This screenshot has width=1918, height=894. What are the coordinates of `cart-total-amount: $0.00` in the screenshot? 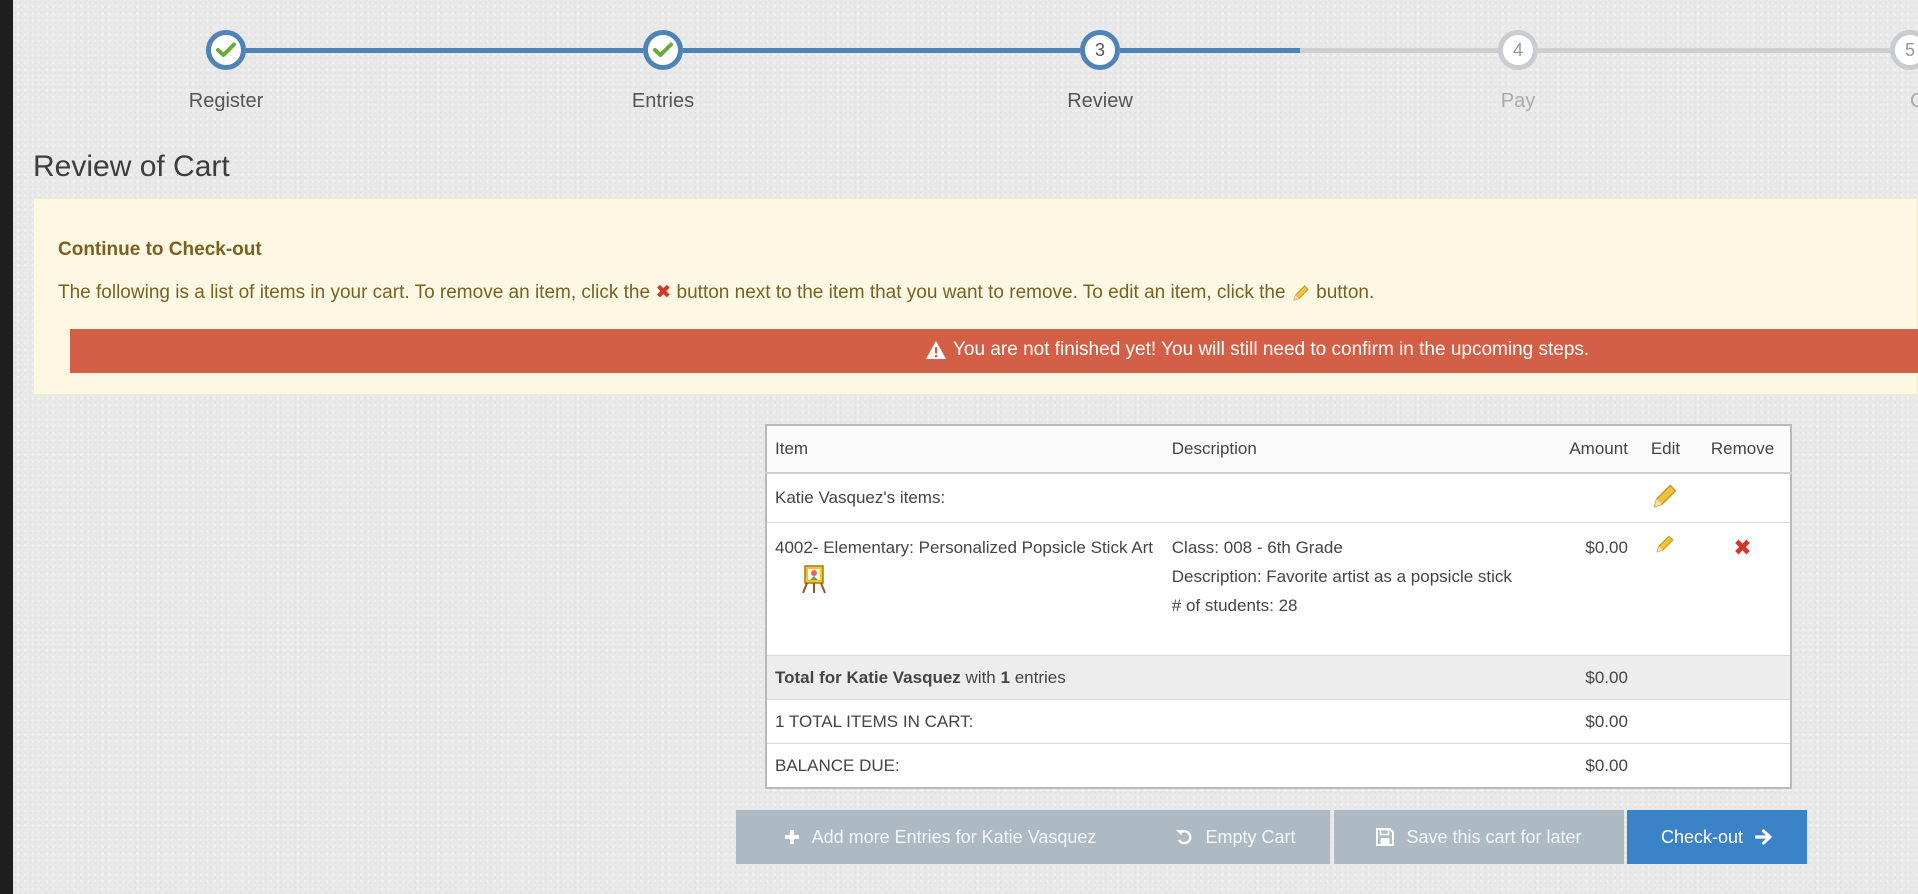 It's located at (1583, 721).